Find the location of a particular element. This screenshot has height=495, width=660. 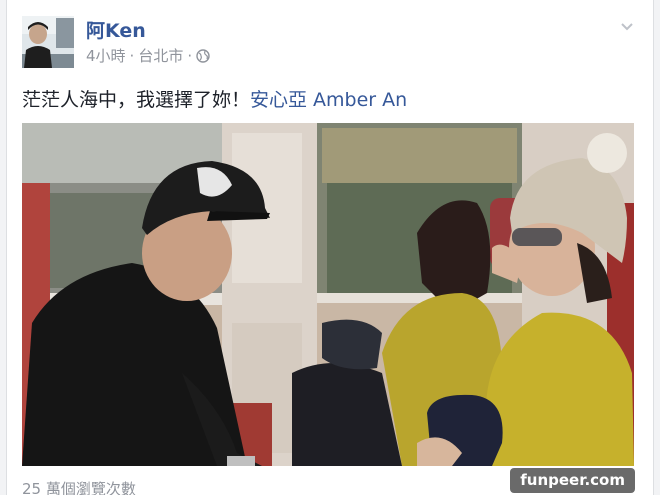

globe-icon is located at coordinates (203, 55).